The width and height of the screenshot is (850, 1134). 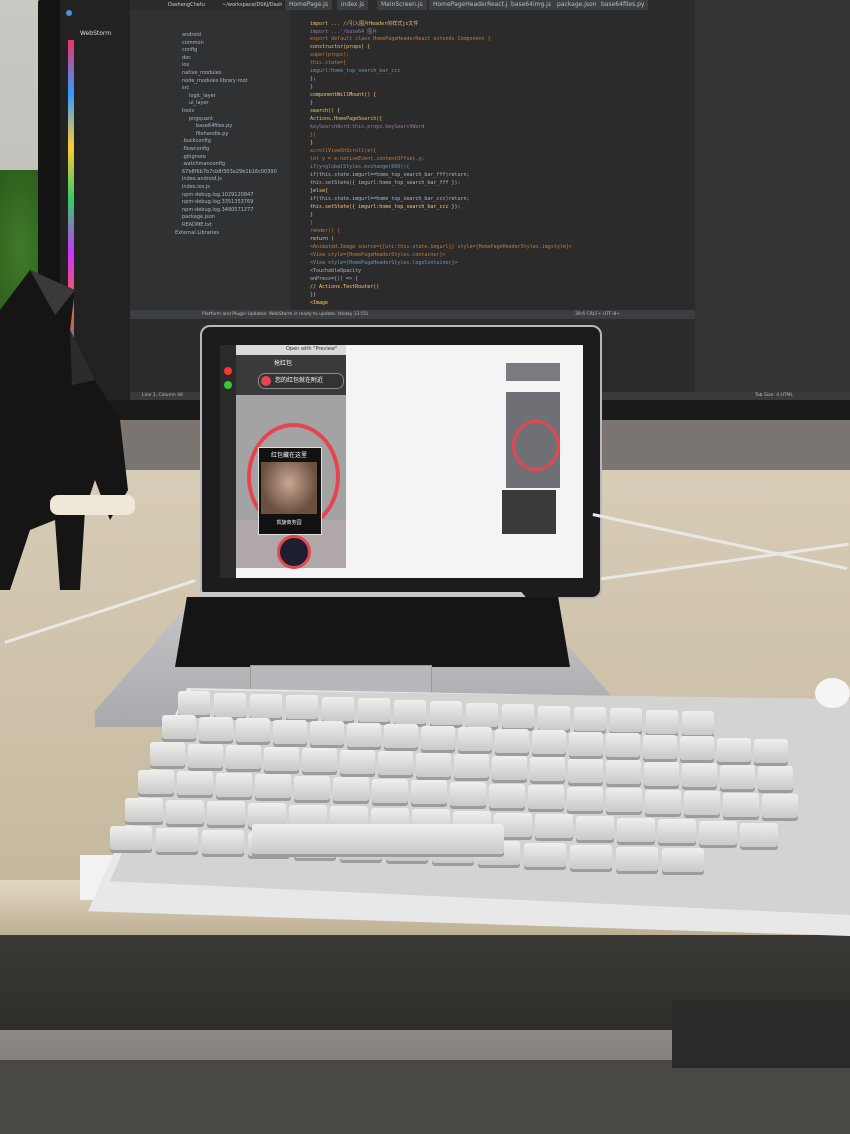 What do you see at coordinates (188, 111) in the screenshot?
I see `tree-item: tools` at bounding box center [188, 111].